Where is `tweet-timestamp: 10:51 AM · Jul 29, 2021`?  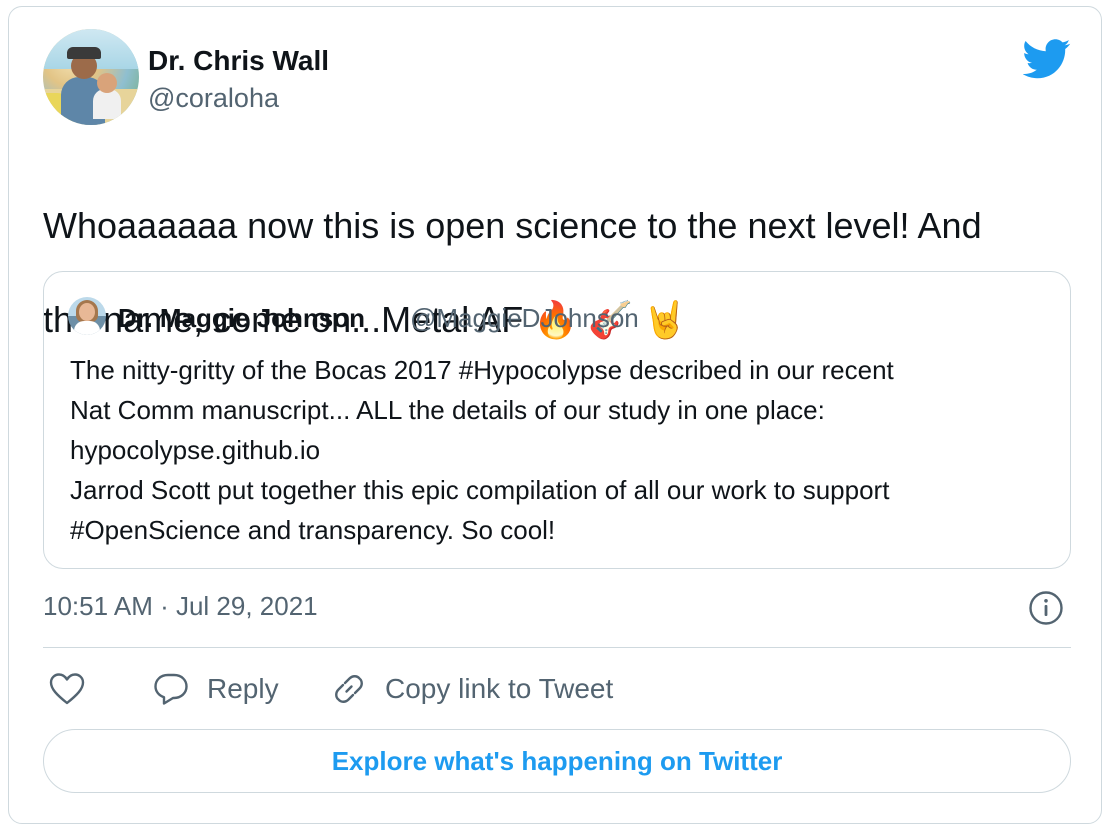
tweet-timestamp: 10:51 AM · Jul 29, 2021 is located at coordinates (180, 606).